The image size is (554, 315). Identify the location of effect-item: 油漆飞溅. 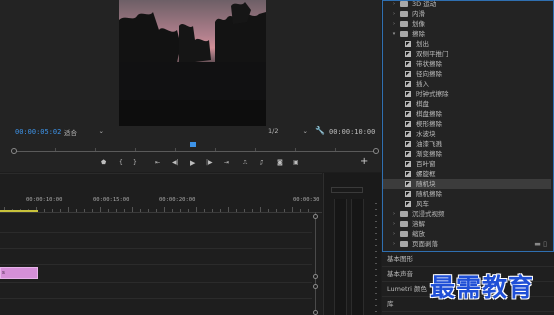
(467, 144).